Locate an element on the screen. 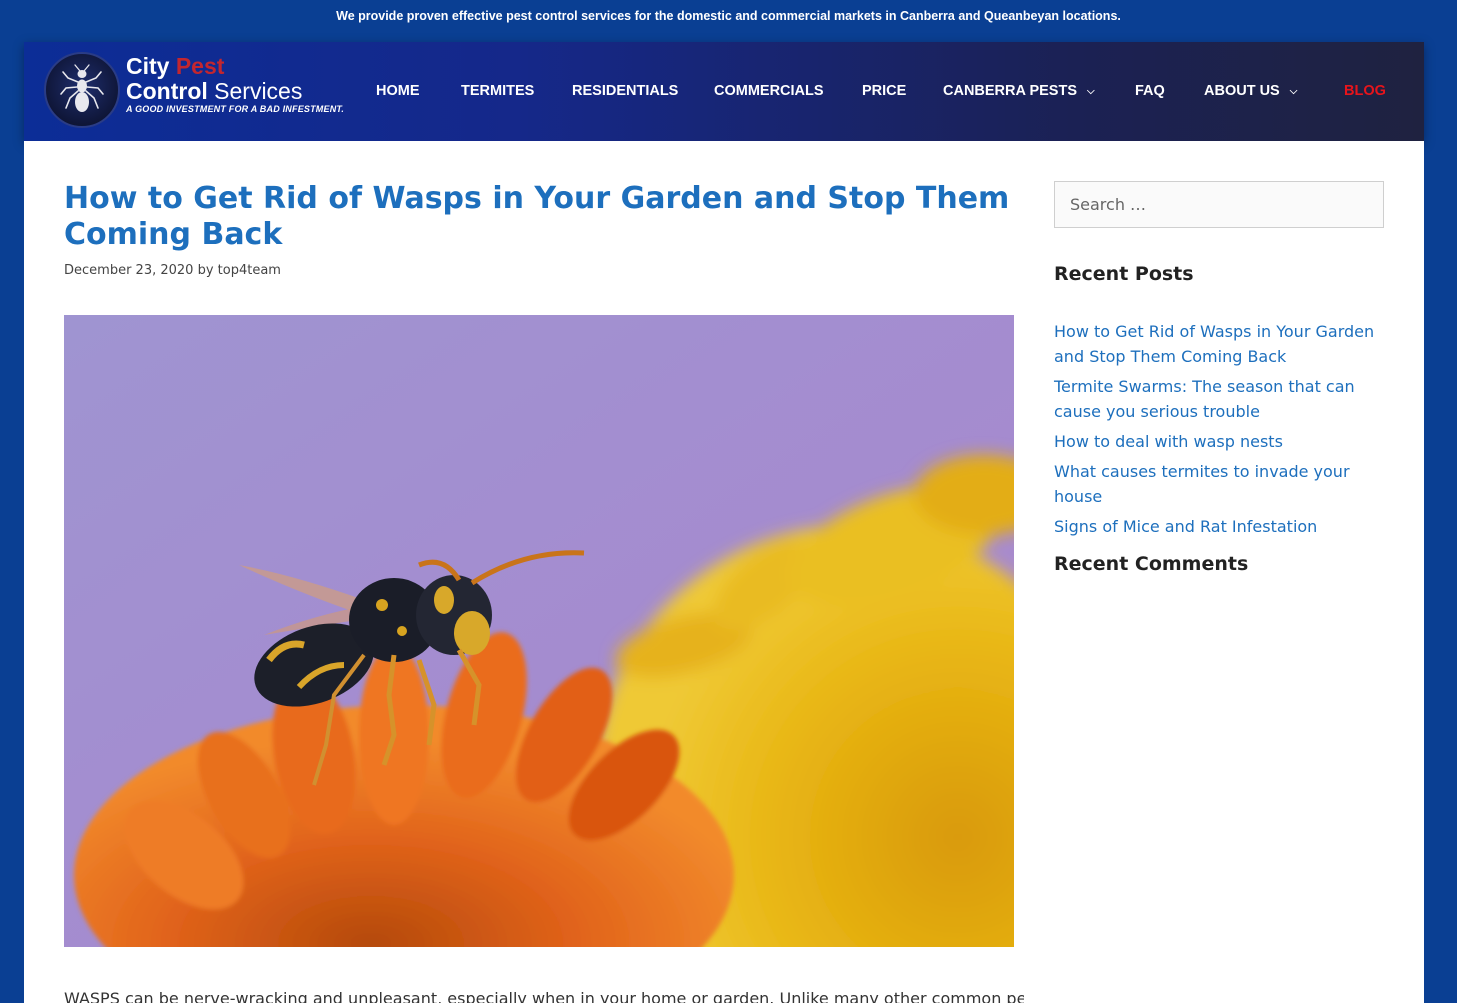 This screenshot has height=1003, width=1457. nav-termites: TERMITES is located at coordinates (497, 91).